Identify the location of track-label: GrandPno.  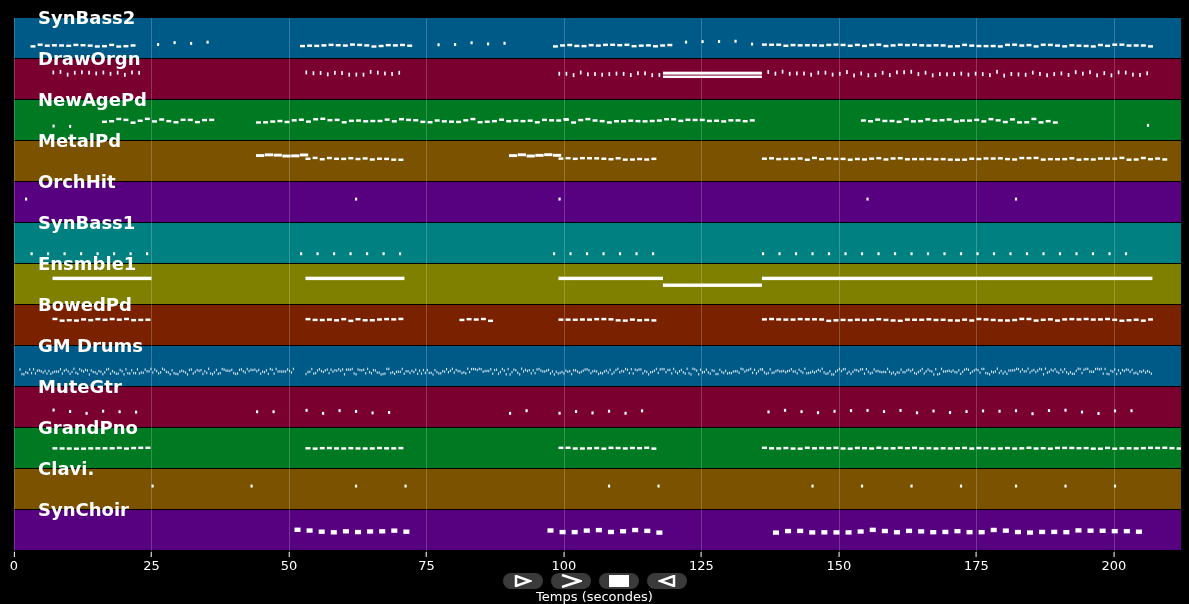
(88, 428).